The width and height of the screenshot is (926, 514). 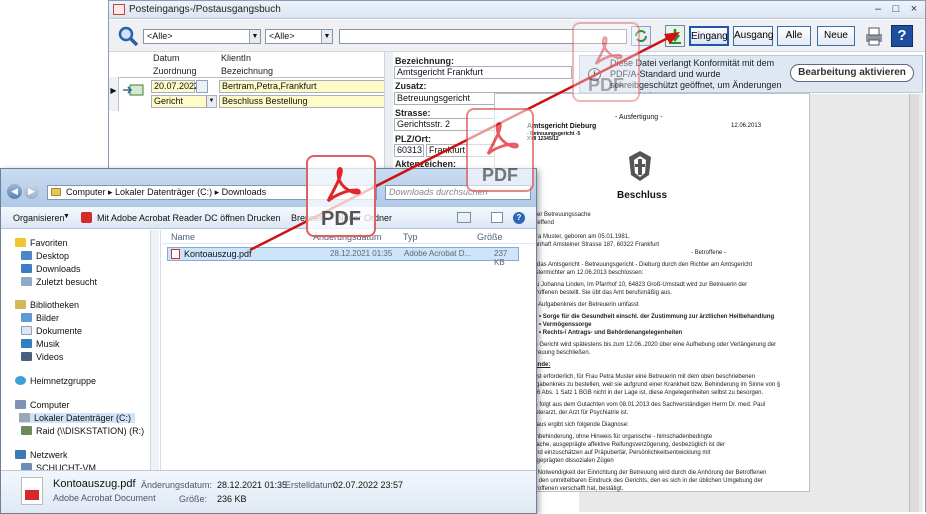 I want to click on pdf-label-2: PDF, so click(x=500, y=175).